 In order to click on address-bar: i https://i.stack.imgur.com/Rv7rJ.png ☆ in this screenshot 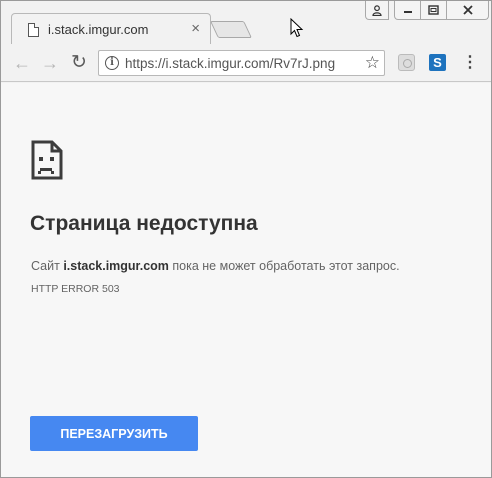, I will do `click(241, 63)`.